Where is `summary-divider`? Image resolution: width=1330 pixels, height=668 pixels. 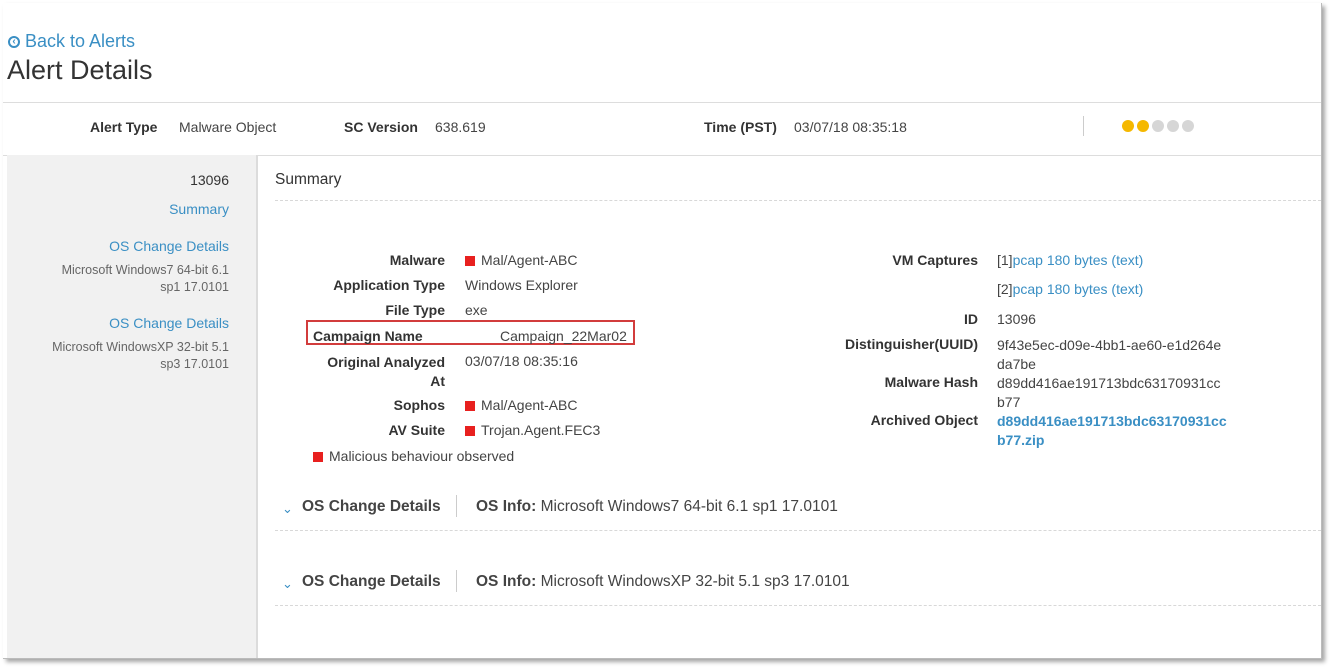
summary-divider is located at coordinates (798, 200).